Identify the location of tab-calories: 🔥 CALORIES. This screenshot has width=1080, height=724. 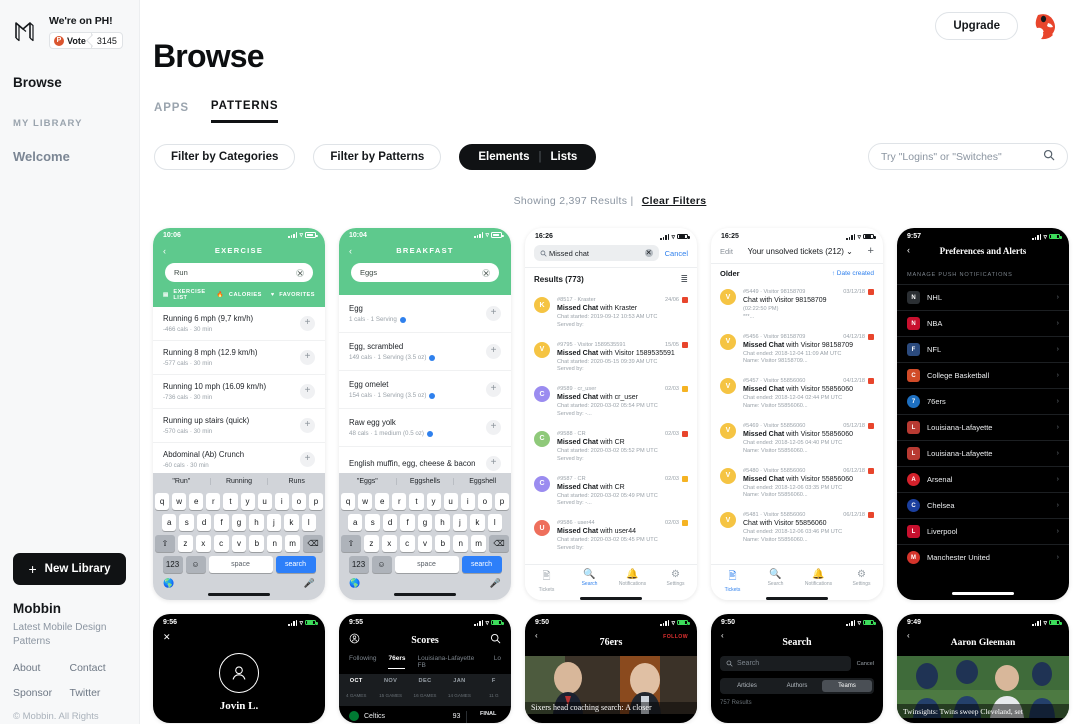
(239, 295).